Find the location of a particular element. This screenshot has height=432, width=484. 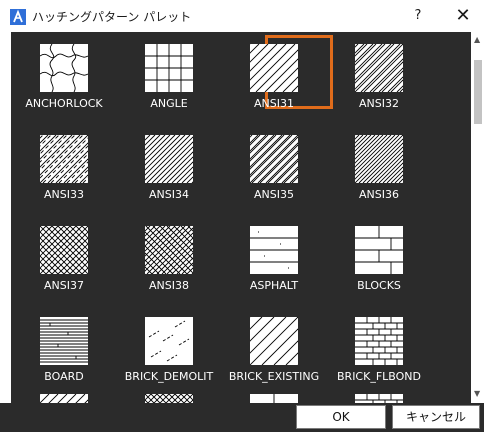

pattern-label: BRICK_EXISTING is located at coordinates (274, 376).